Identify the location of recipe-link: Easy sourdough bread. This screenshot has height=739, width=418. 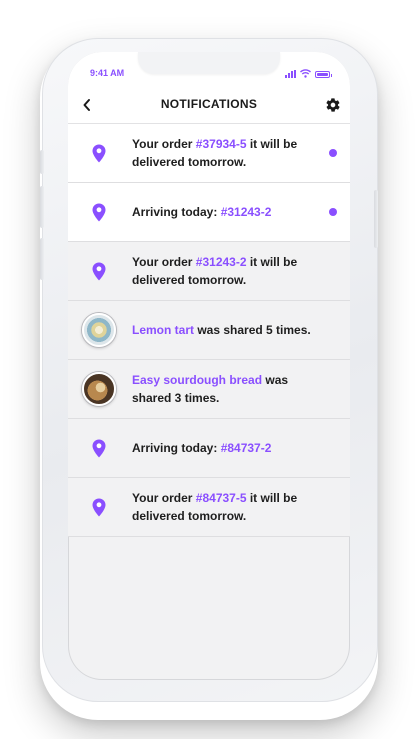
(197, 380).